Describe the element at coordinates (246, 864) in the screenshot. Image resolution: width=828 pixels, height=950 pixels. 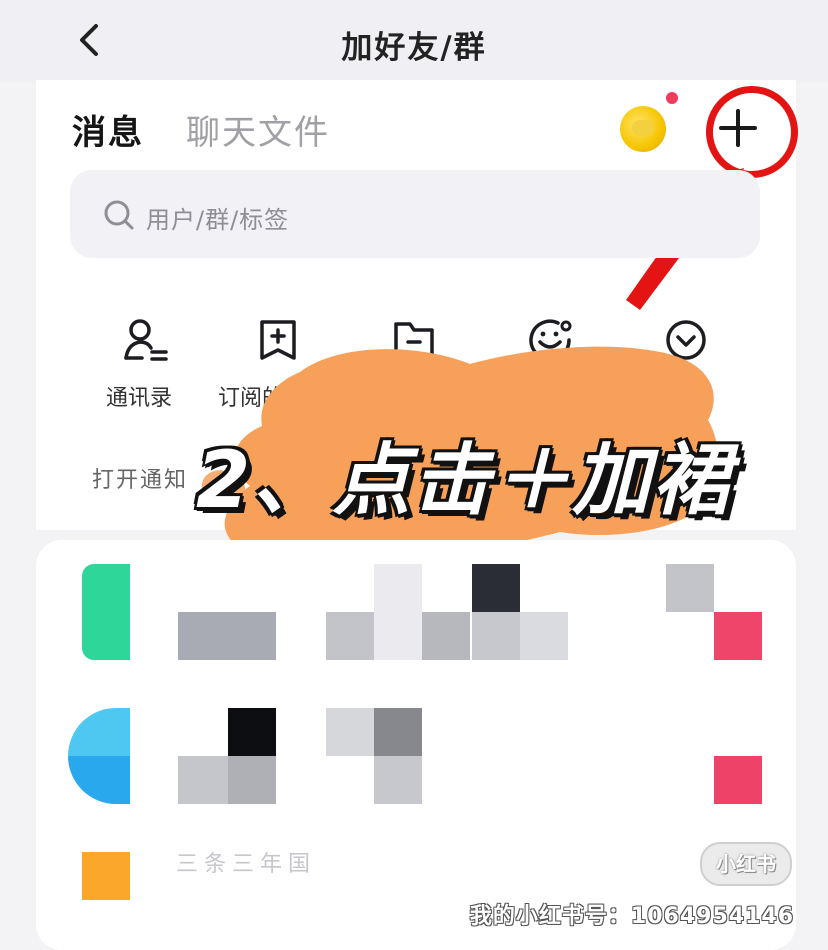
I see `row-title: 三条三年国` at that location.